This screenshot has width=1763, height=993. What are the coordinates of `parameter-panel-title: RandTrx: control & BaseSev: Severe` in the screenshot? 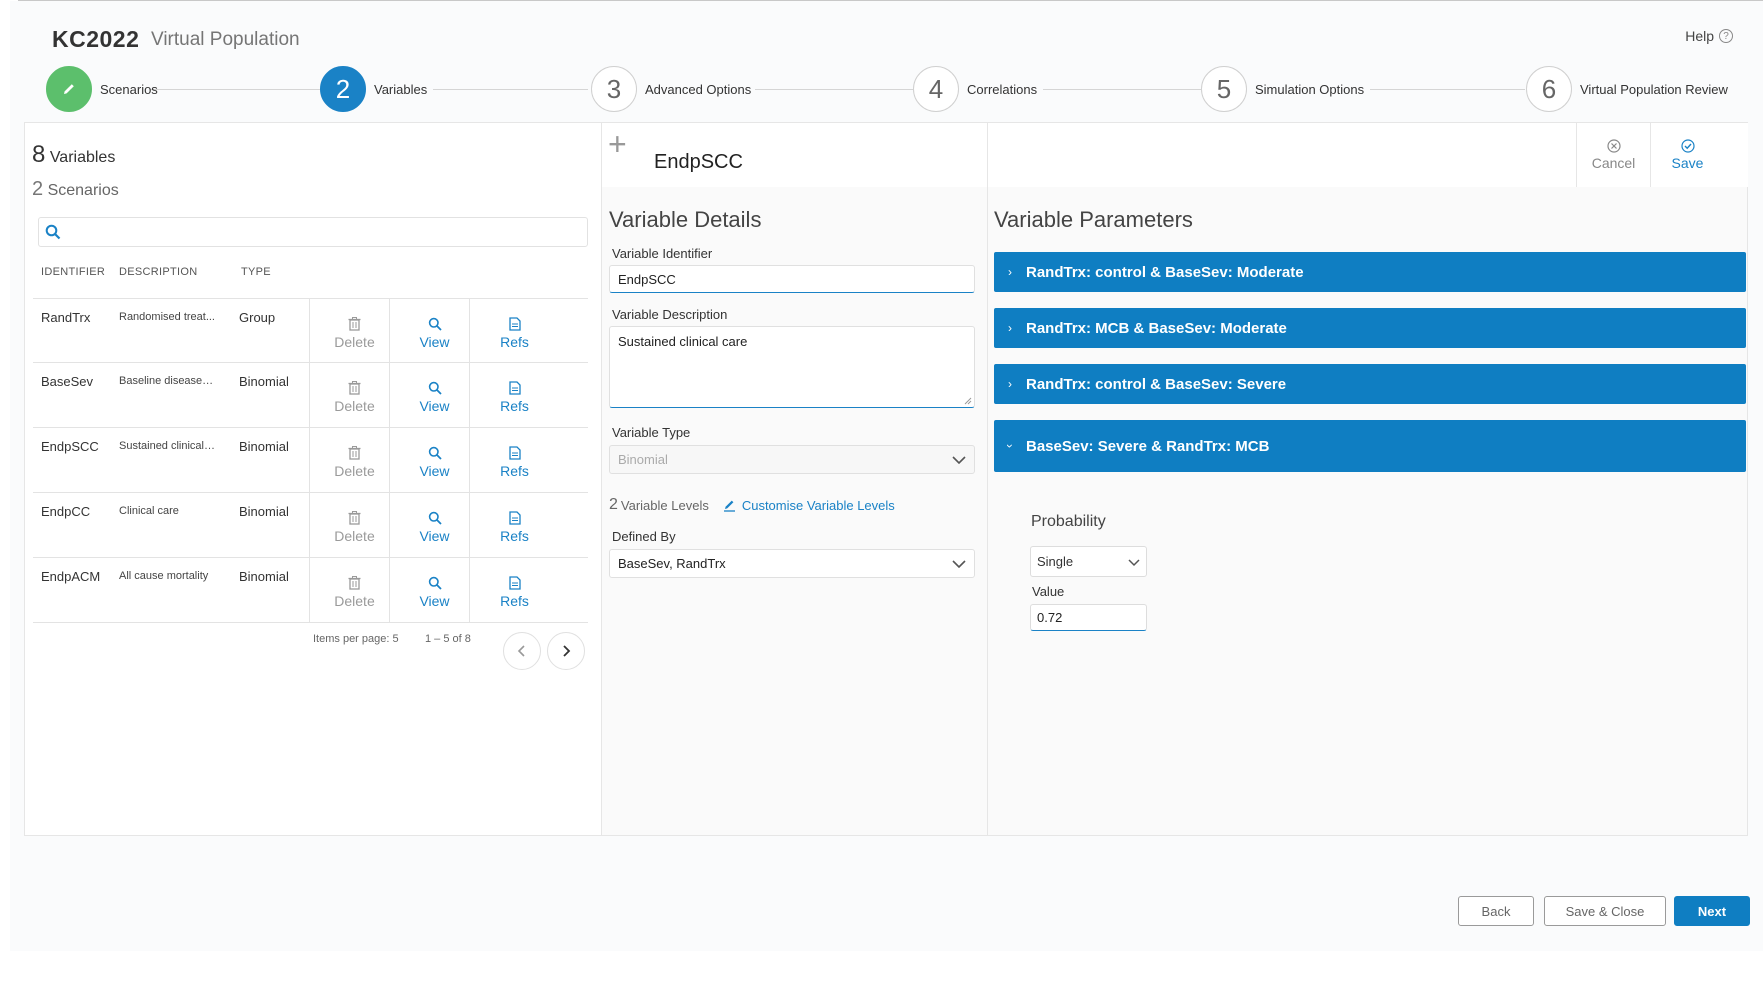 It's located at (1156, 384).